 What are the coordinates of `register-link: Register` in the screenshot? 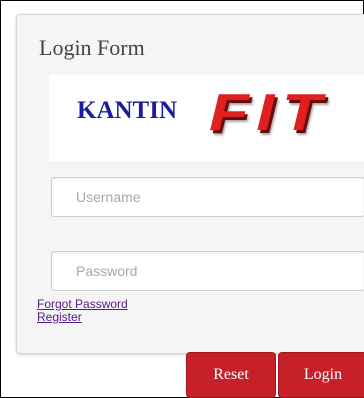 It's located at (59, 317).